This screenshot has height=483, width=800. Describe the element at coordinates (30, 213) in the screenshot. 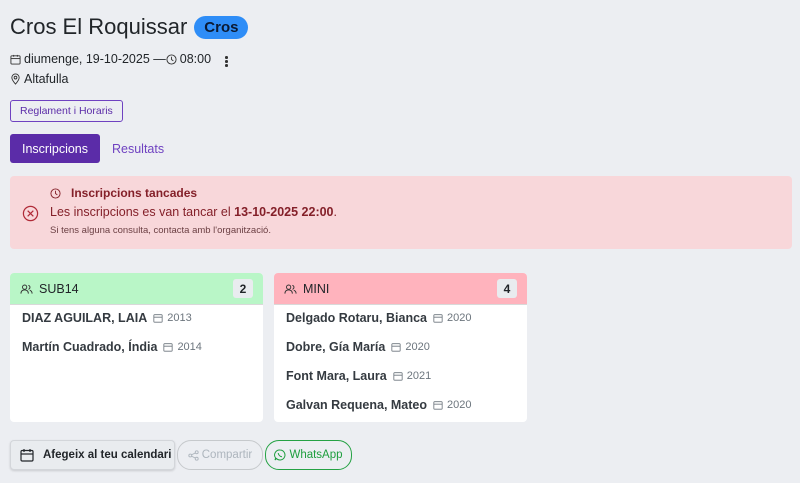

I see `error-circle-icon` at that location.